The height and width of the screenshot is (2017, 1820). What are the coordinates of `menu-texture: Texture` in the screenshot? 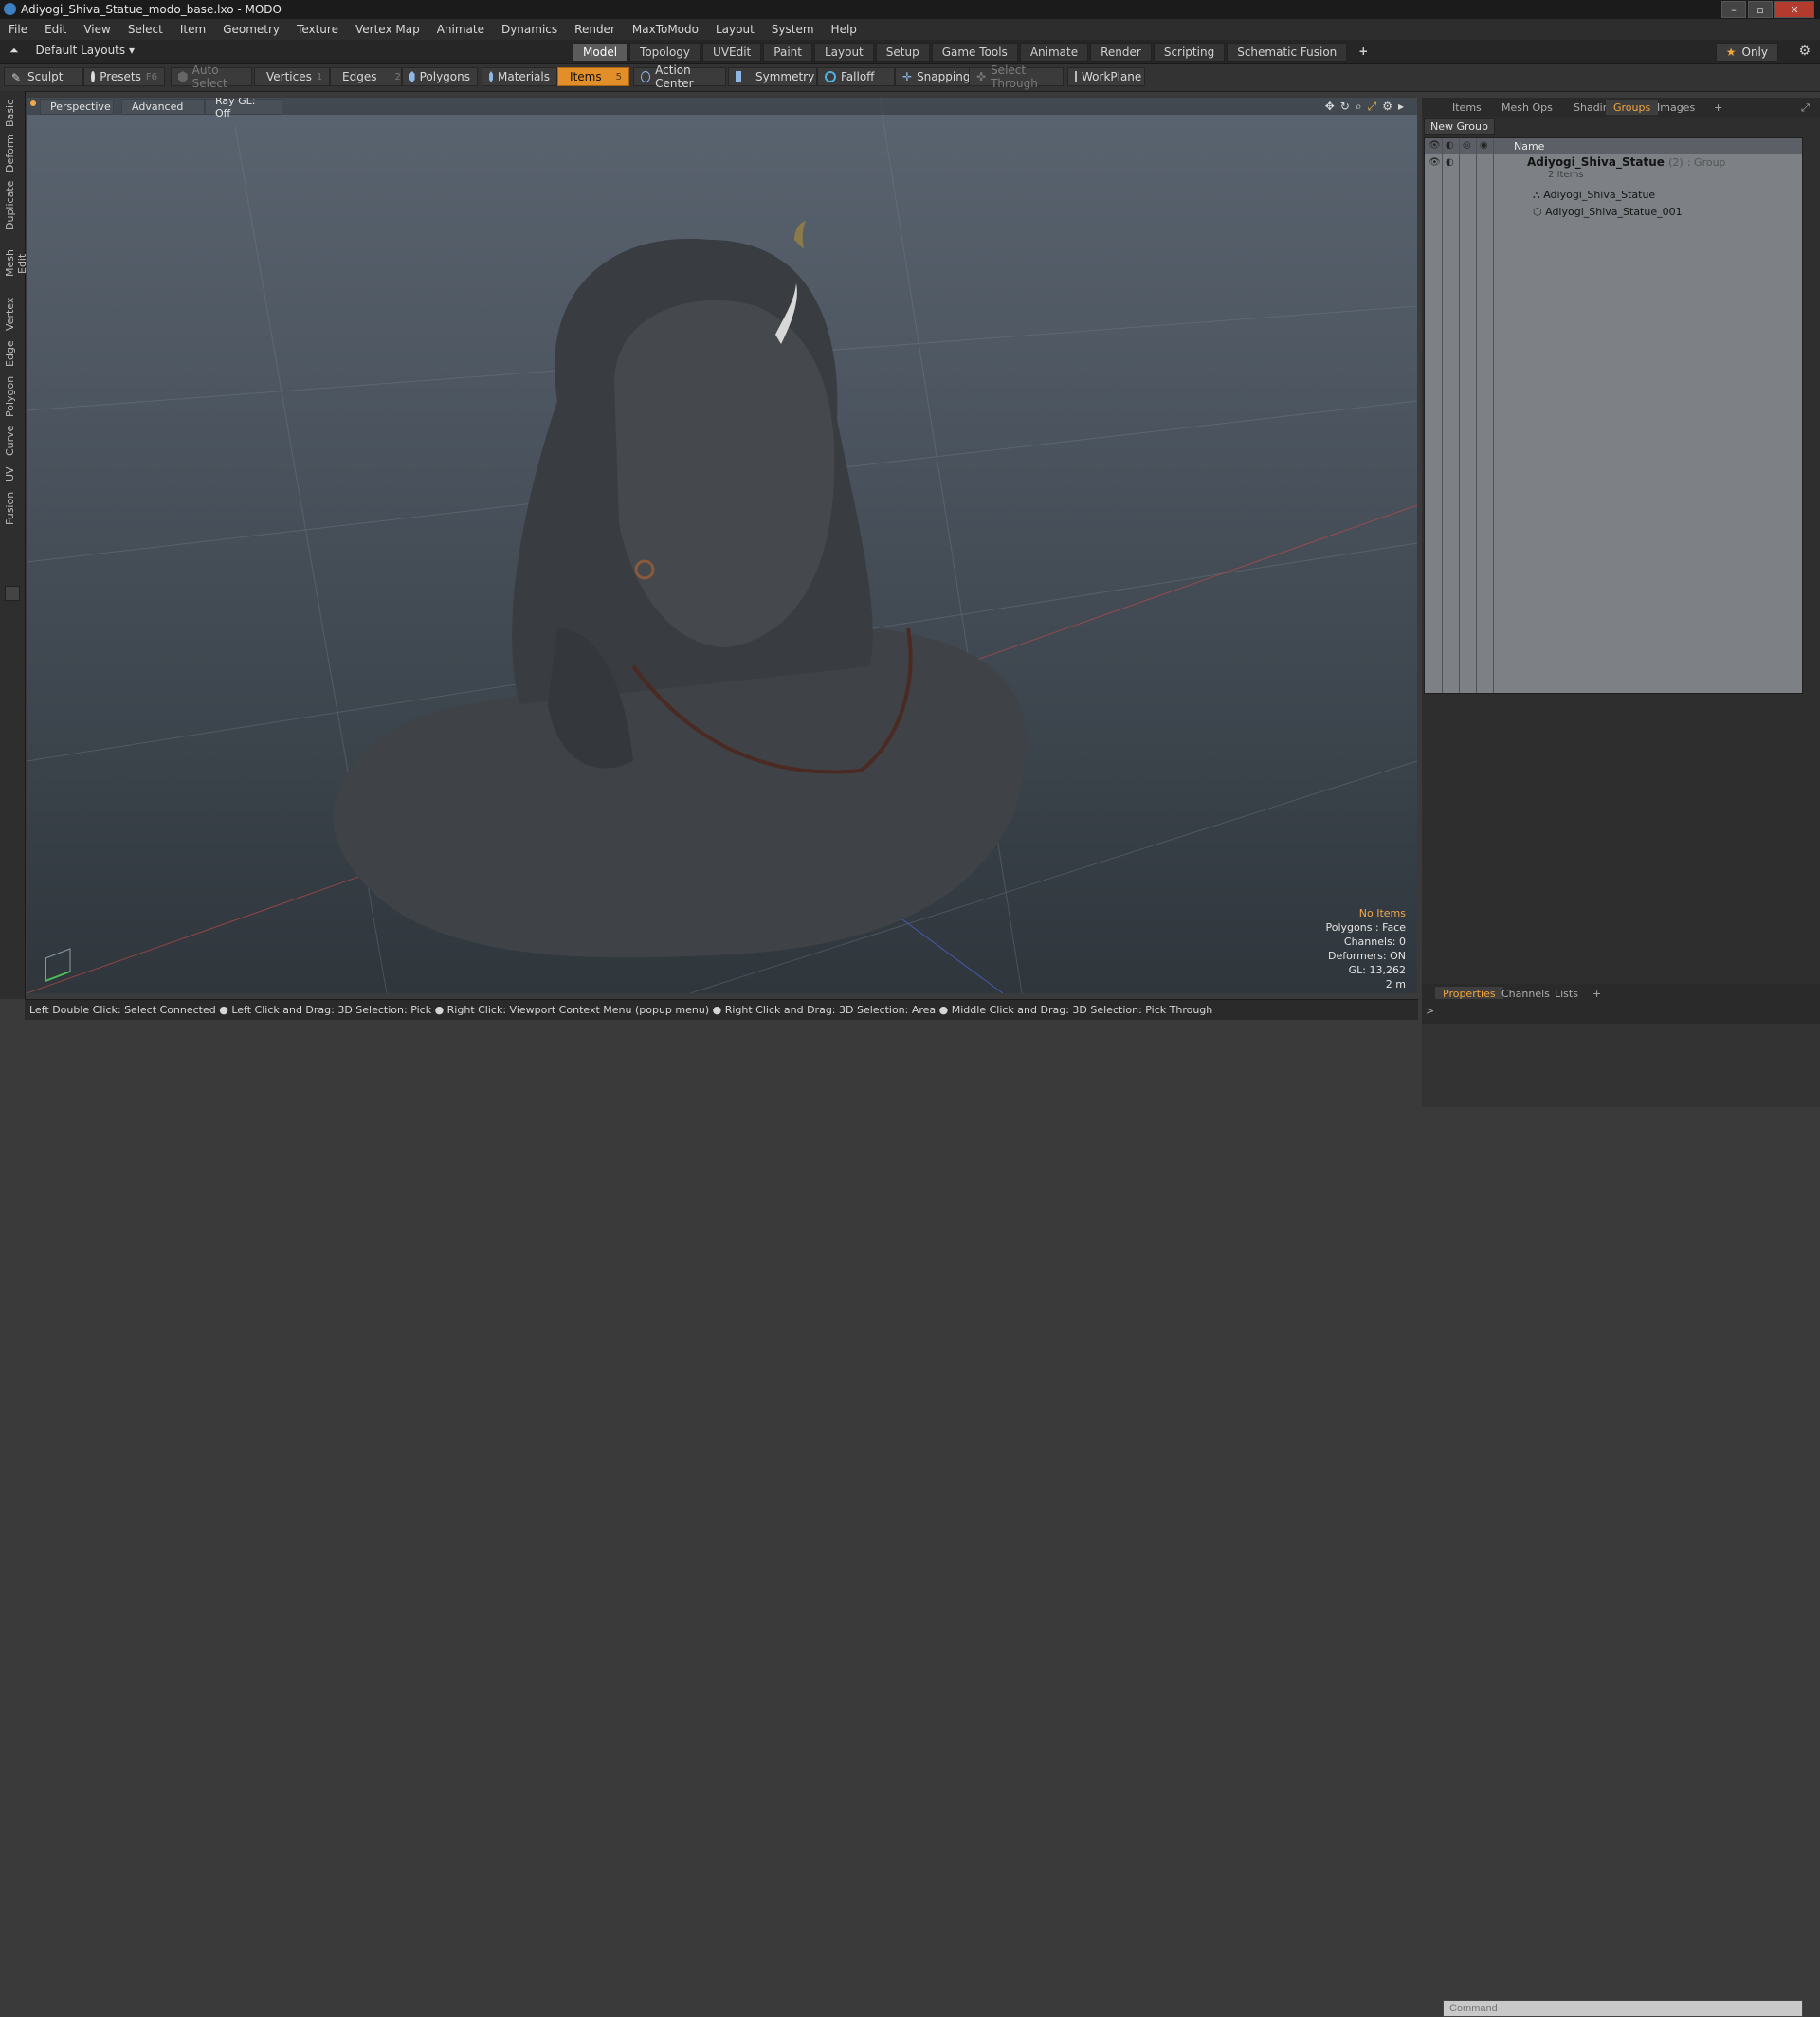 It's located at (317, 29).